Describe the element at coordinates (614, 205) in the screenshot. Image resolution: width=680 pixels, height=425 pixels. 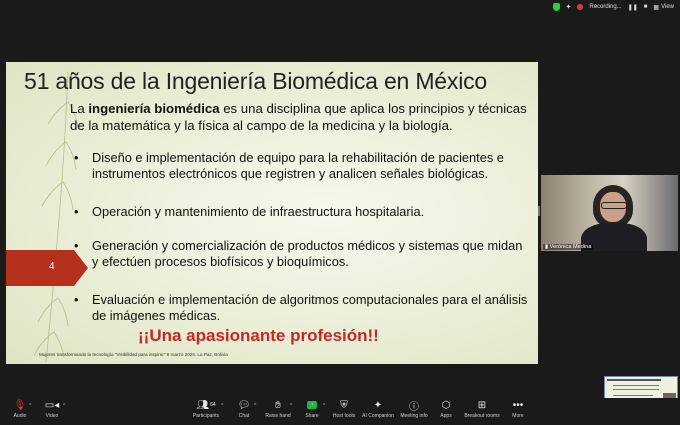
I see `participant-glasses` at that location.